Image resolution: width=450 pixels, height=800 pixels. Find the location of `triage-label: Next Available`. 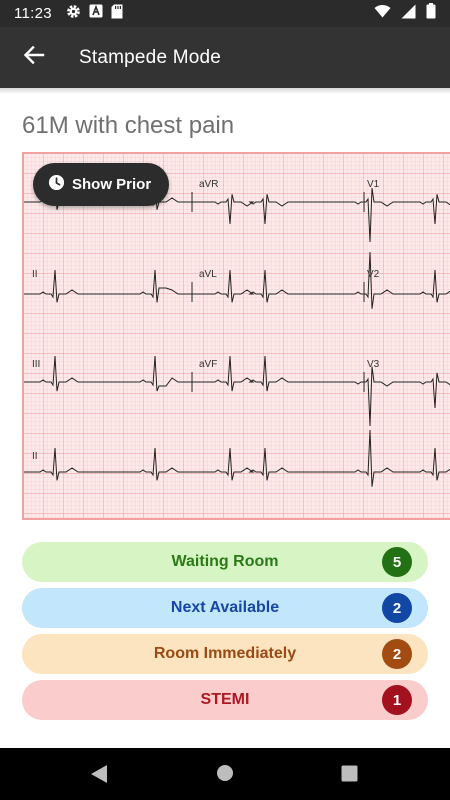

triage-label: Next Available is located at coordinates (225, 607).